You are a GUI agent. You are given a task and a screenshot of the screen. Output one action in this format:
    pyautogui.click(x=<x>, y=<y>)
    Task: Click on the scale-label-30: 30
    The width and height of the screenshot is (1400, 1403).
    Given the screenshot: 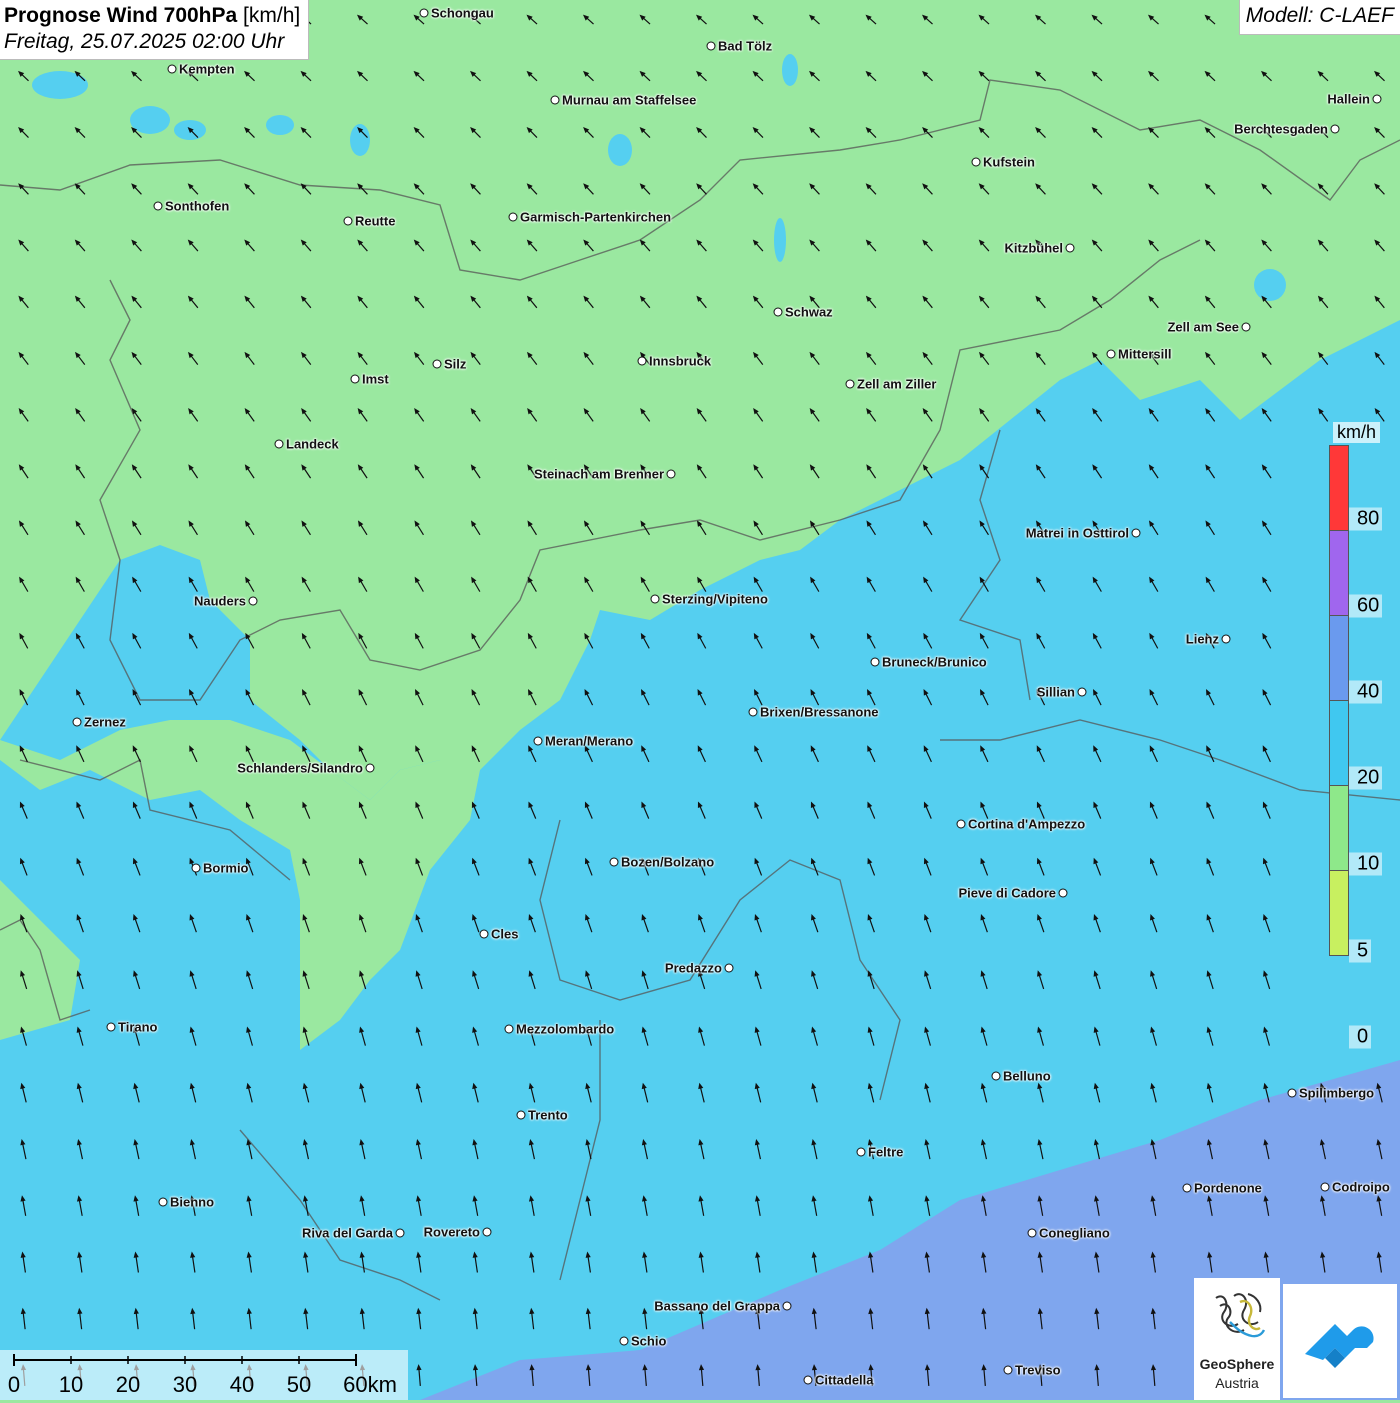 What is the action you would take?
    pyautogui.click(x=185, y=1384)
    